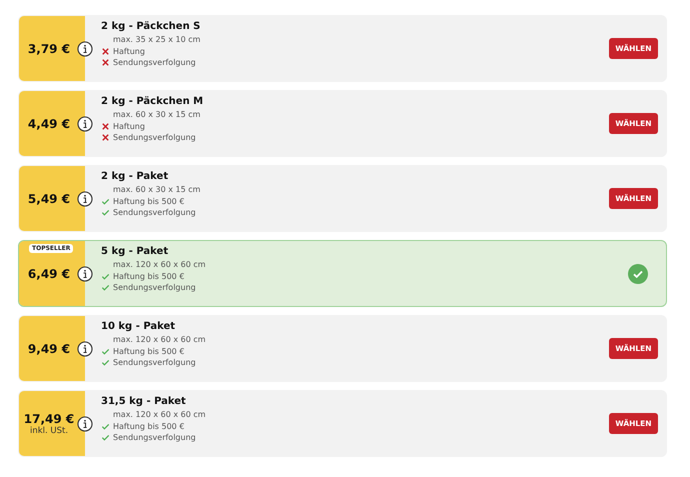 The height and width of the screenshot is (477, 690). Describe the element at coordinates (135, 176) in the screenshot. I see `option-title: 2 kg - Paket` at that location.